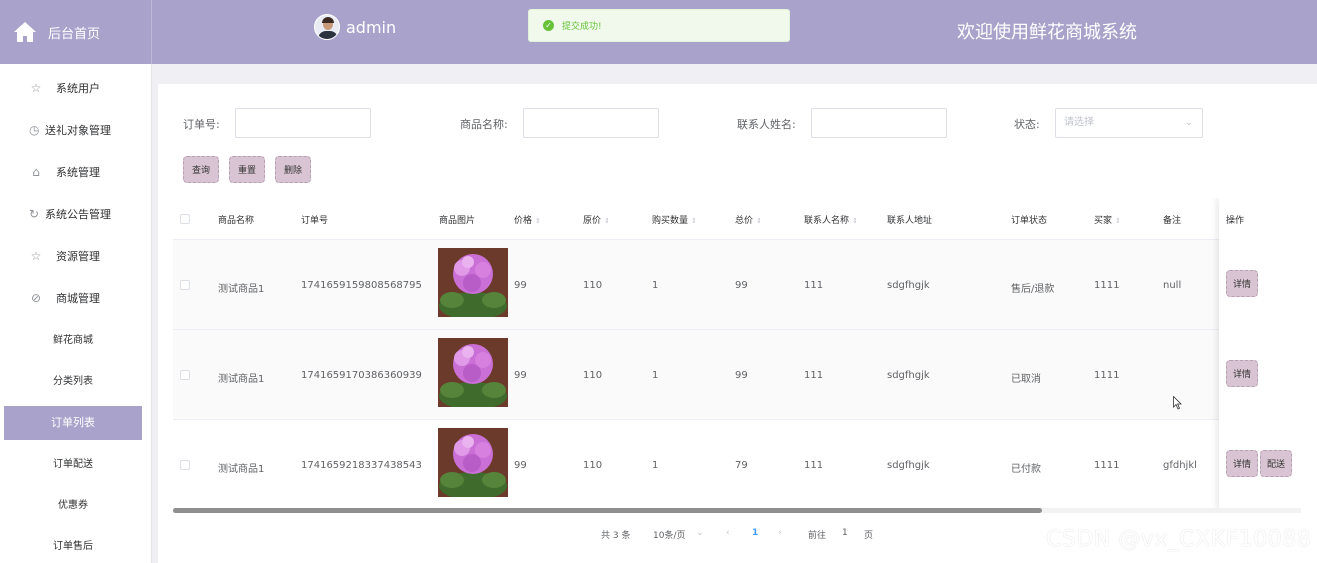 The image size is (1317, 563). Describe the element at coordinates (73, 465) in the screenshot. I see `sidebar-subitem-order-delivery: 订单配送` at that location.